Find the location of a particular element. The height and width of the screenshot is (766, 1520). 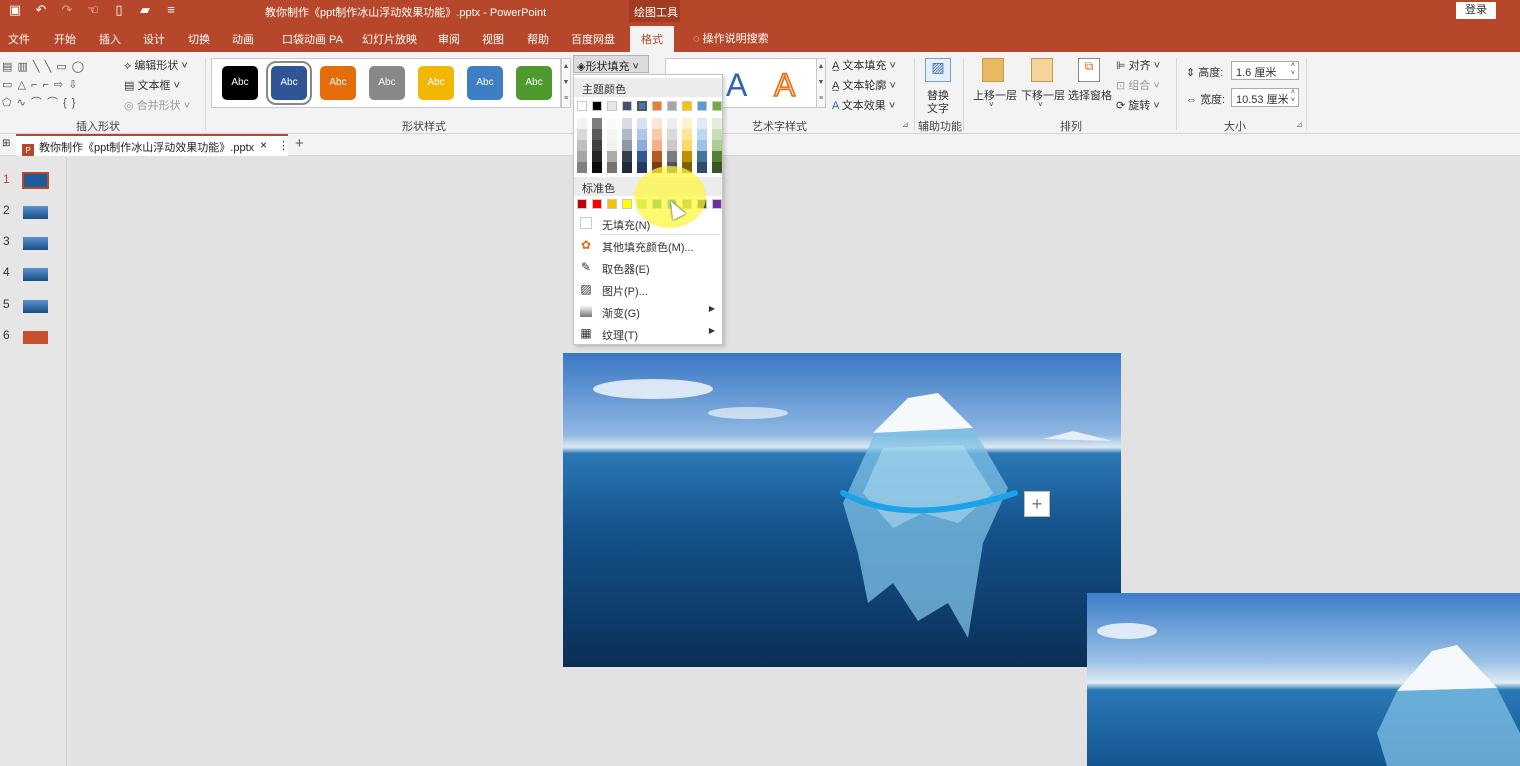

height-spinner-icon: ˄ ˅ is located at coordinates (1293, 70).